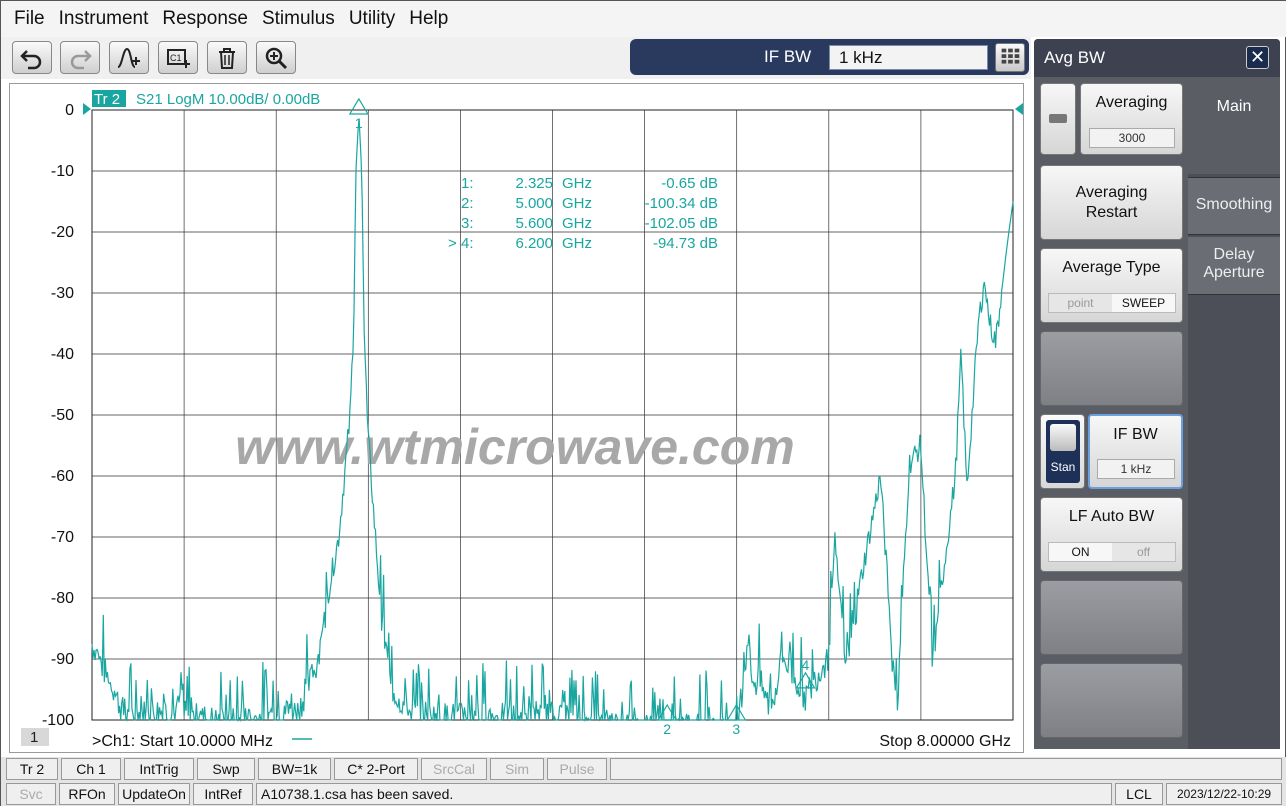  What do you see at coordinates (736, 729) in the screenshot?
I see `marker-label: 3` at bounding box center [736, 729].